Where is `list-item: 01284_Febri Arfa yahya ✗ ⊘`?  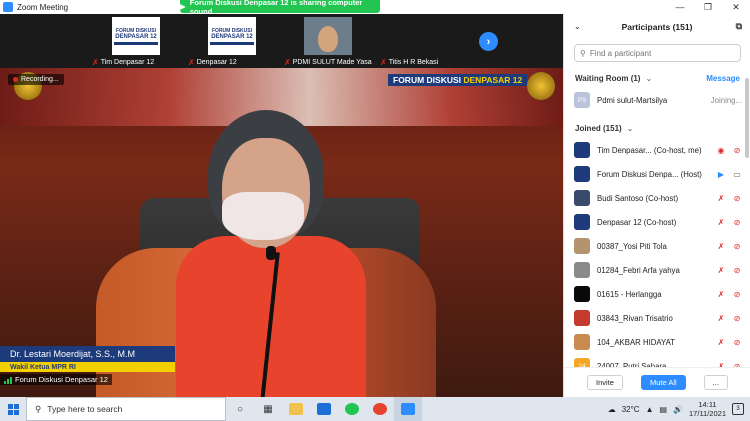 list-item: 01284_Febri Arfa yahya ✗ ⊘ is located at coordinates (657, 270).